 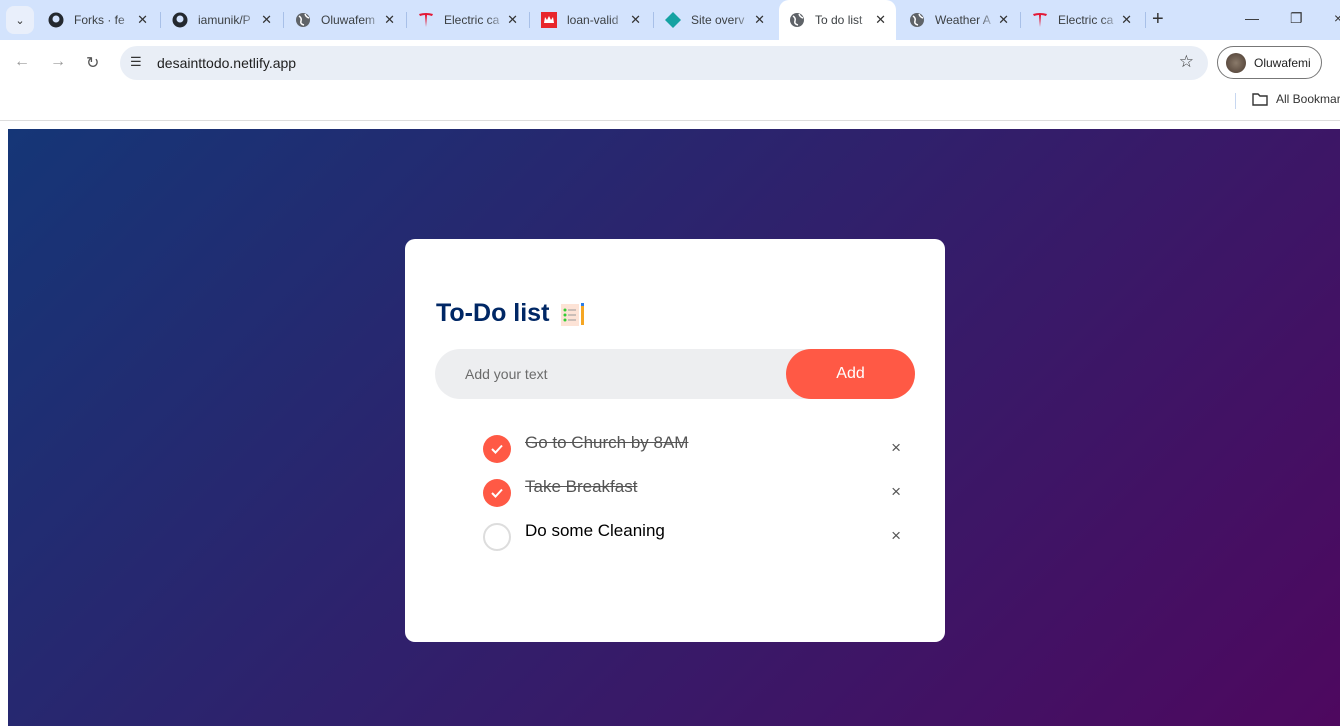 I want to click on chevron-down-icon: ⌄, so click(x=20, y=20).